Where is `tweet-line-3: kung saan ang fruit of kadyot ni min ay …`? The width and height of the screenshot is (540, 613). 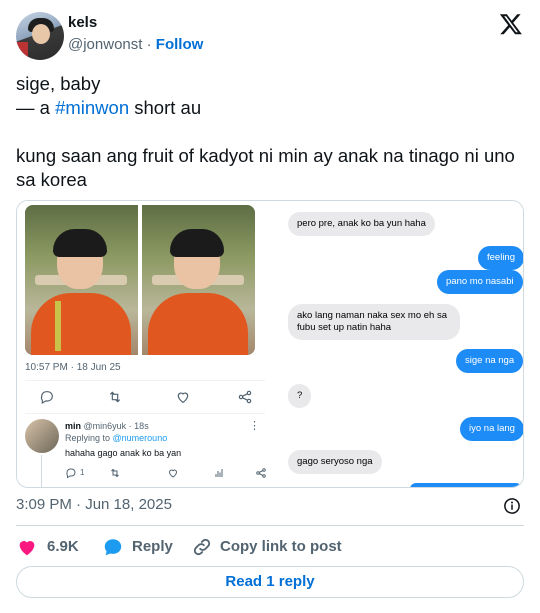 tweet-line-3: kung saan ang fruit of kadyot ni min ay … is located at coordinates (265, 167).